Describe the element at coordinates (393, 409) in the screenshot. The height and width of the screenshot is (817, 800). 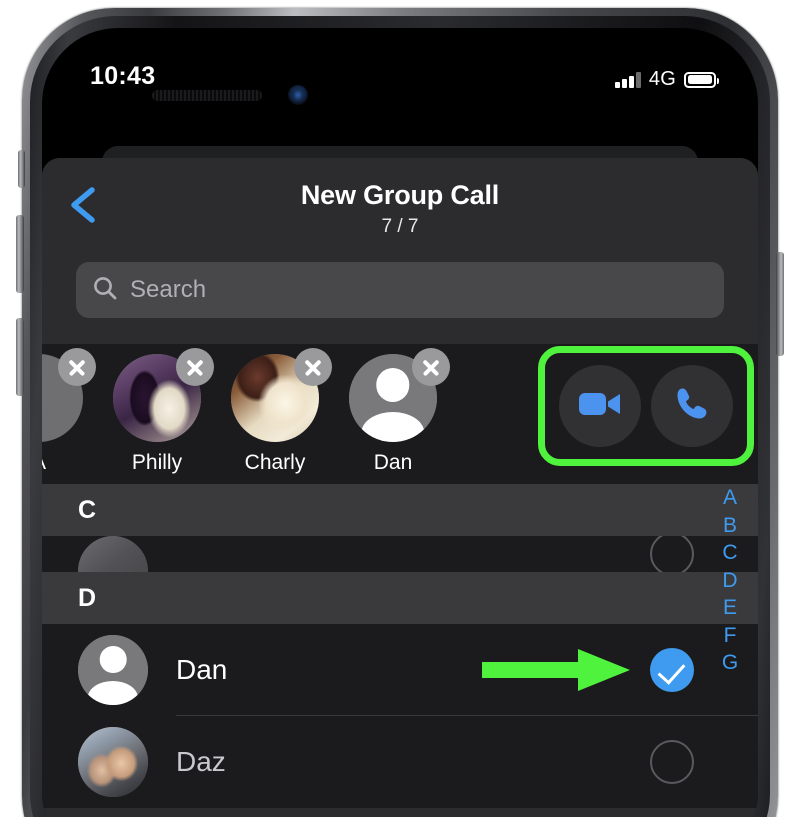
I see `selected-contact-chip: Dan` at that location.